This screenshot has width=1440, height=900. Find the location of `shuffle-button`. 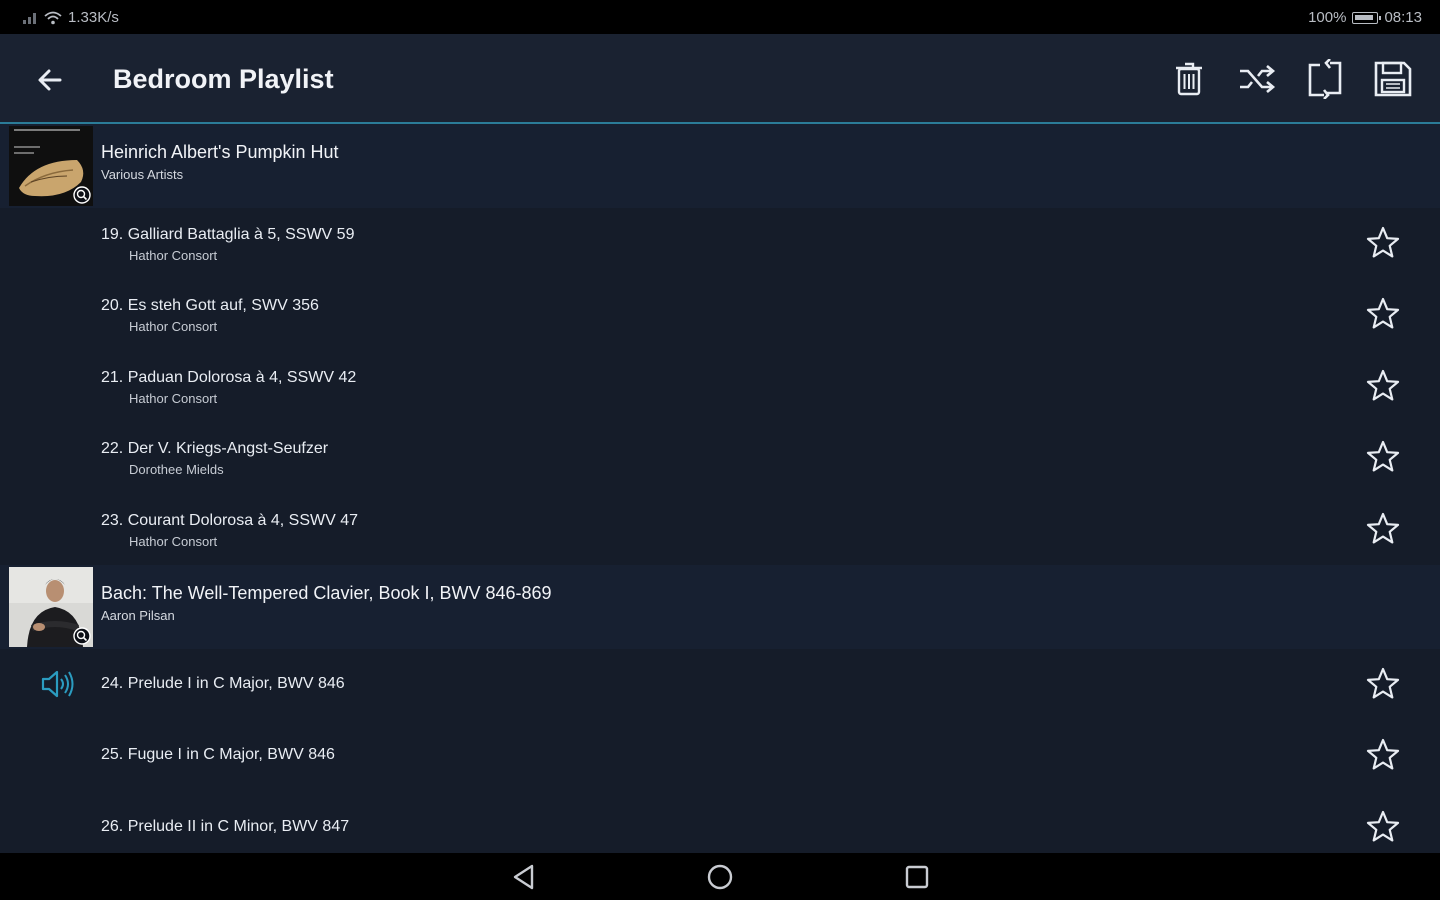

shuffle-button is located at coordinates (1257, 79).